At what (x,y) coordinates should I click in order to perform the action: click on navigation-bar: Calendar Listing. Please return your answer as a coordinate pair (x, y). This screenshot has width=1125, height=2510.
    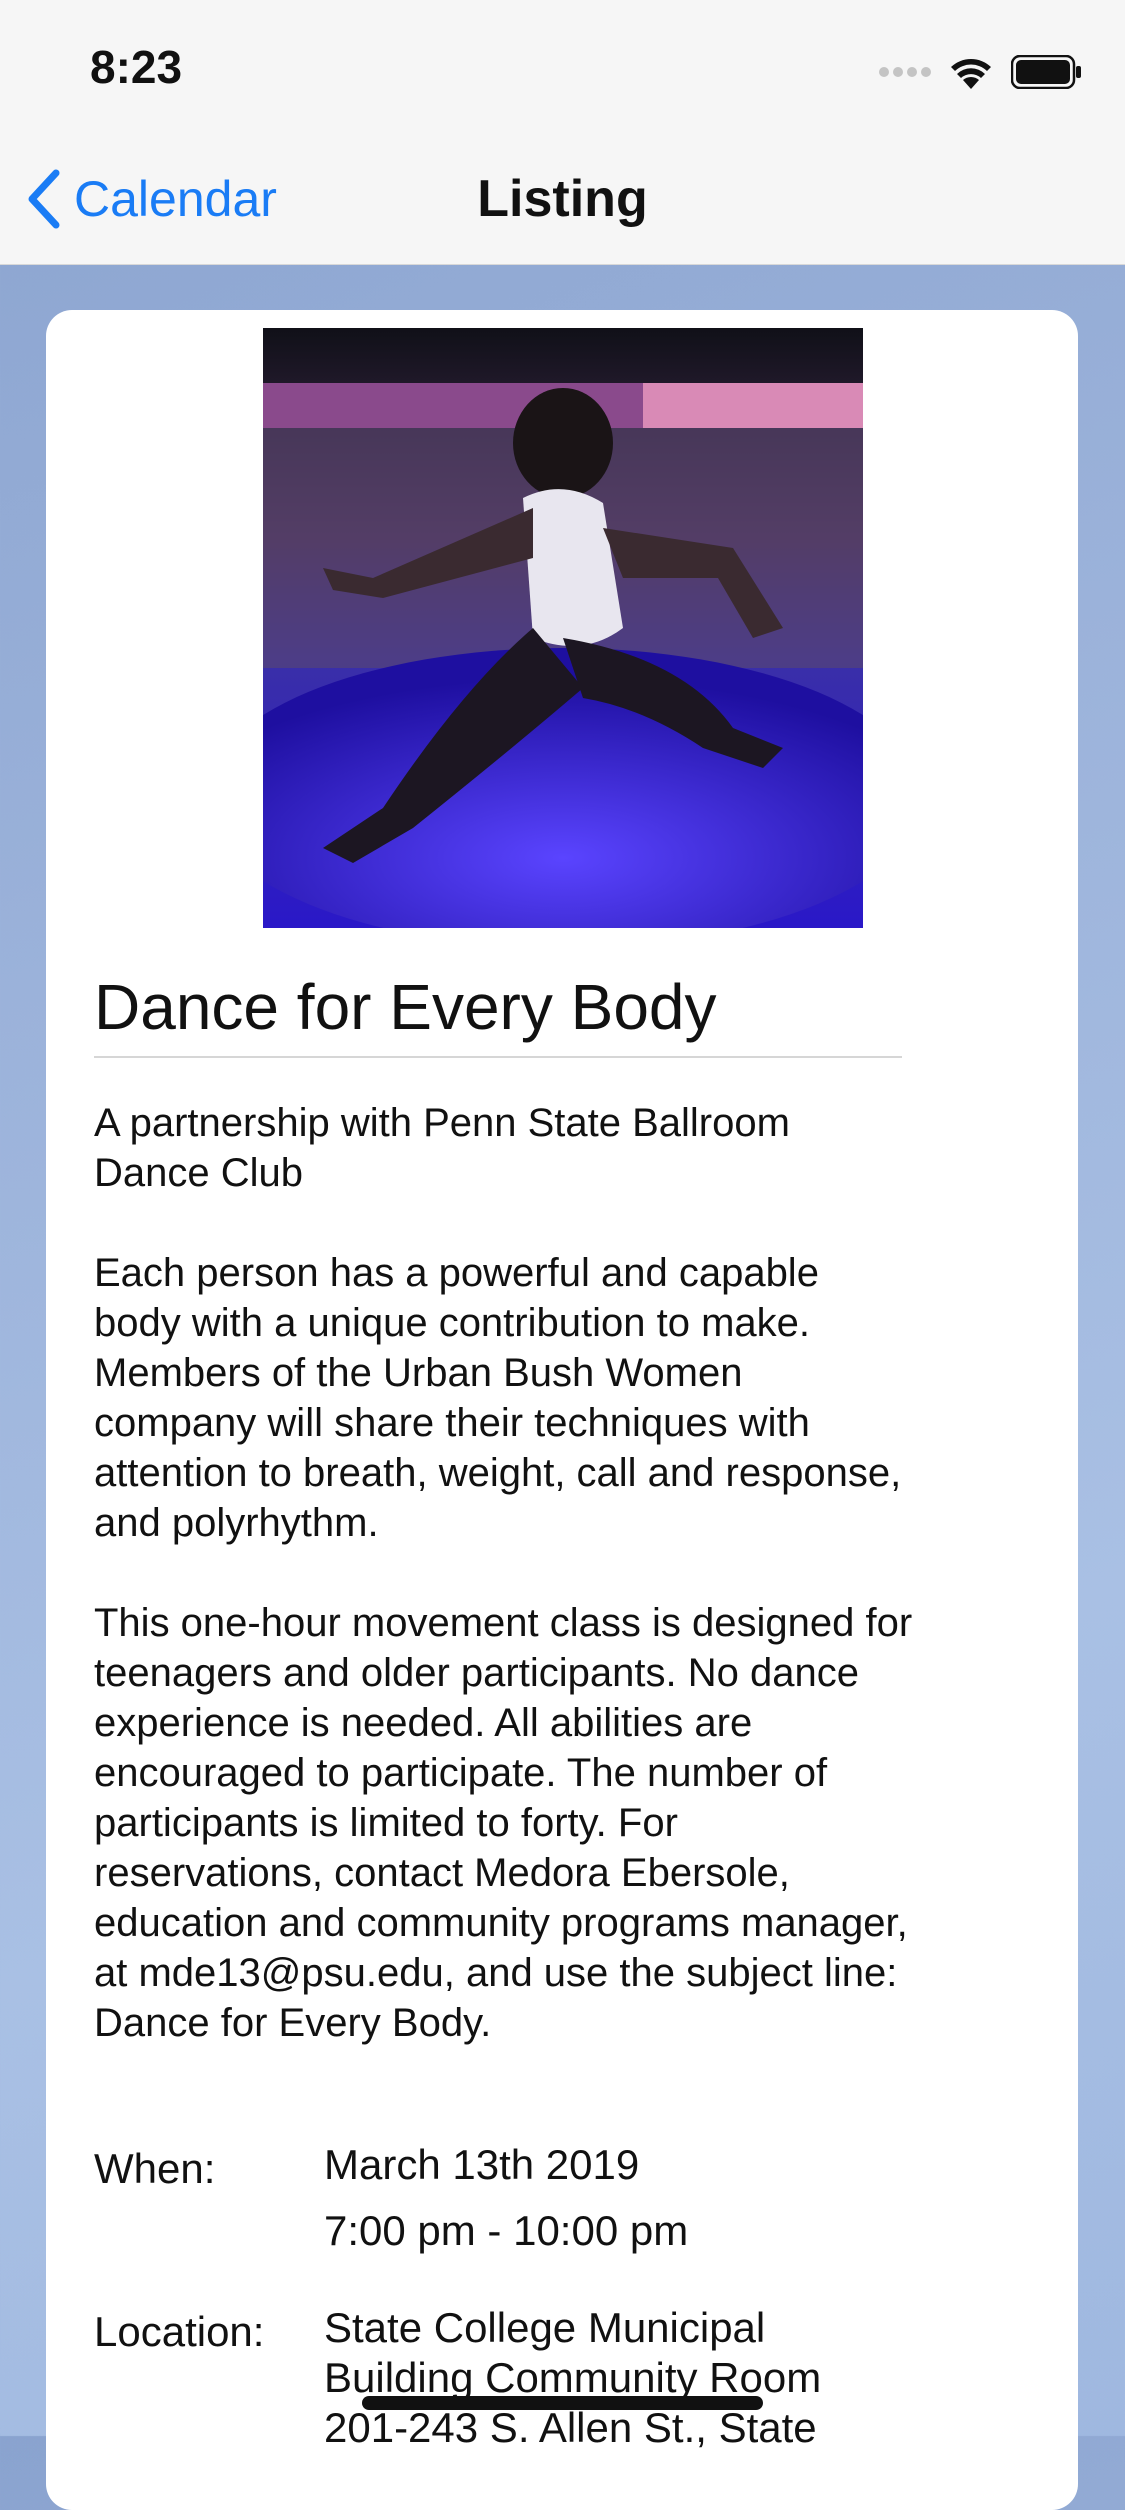
    Looking at the image, I should click on (562, 198).